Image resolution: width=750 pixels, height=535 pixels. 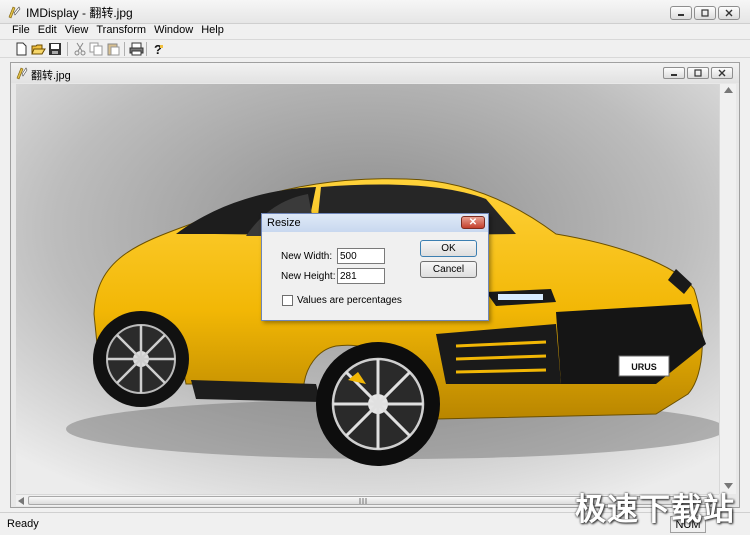 I want to click on doc-minimize-button, so click(x=674, y=73).